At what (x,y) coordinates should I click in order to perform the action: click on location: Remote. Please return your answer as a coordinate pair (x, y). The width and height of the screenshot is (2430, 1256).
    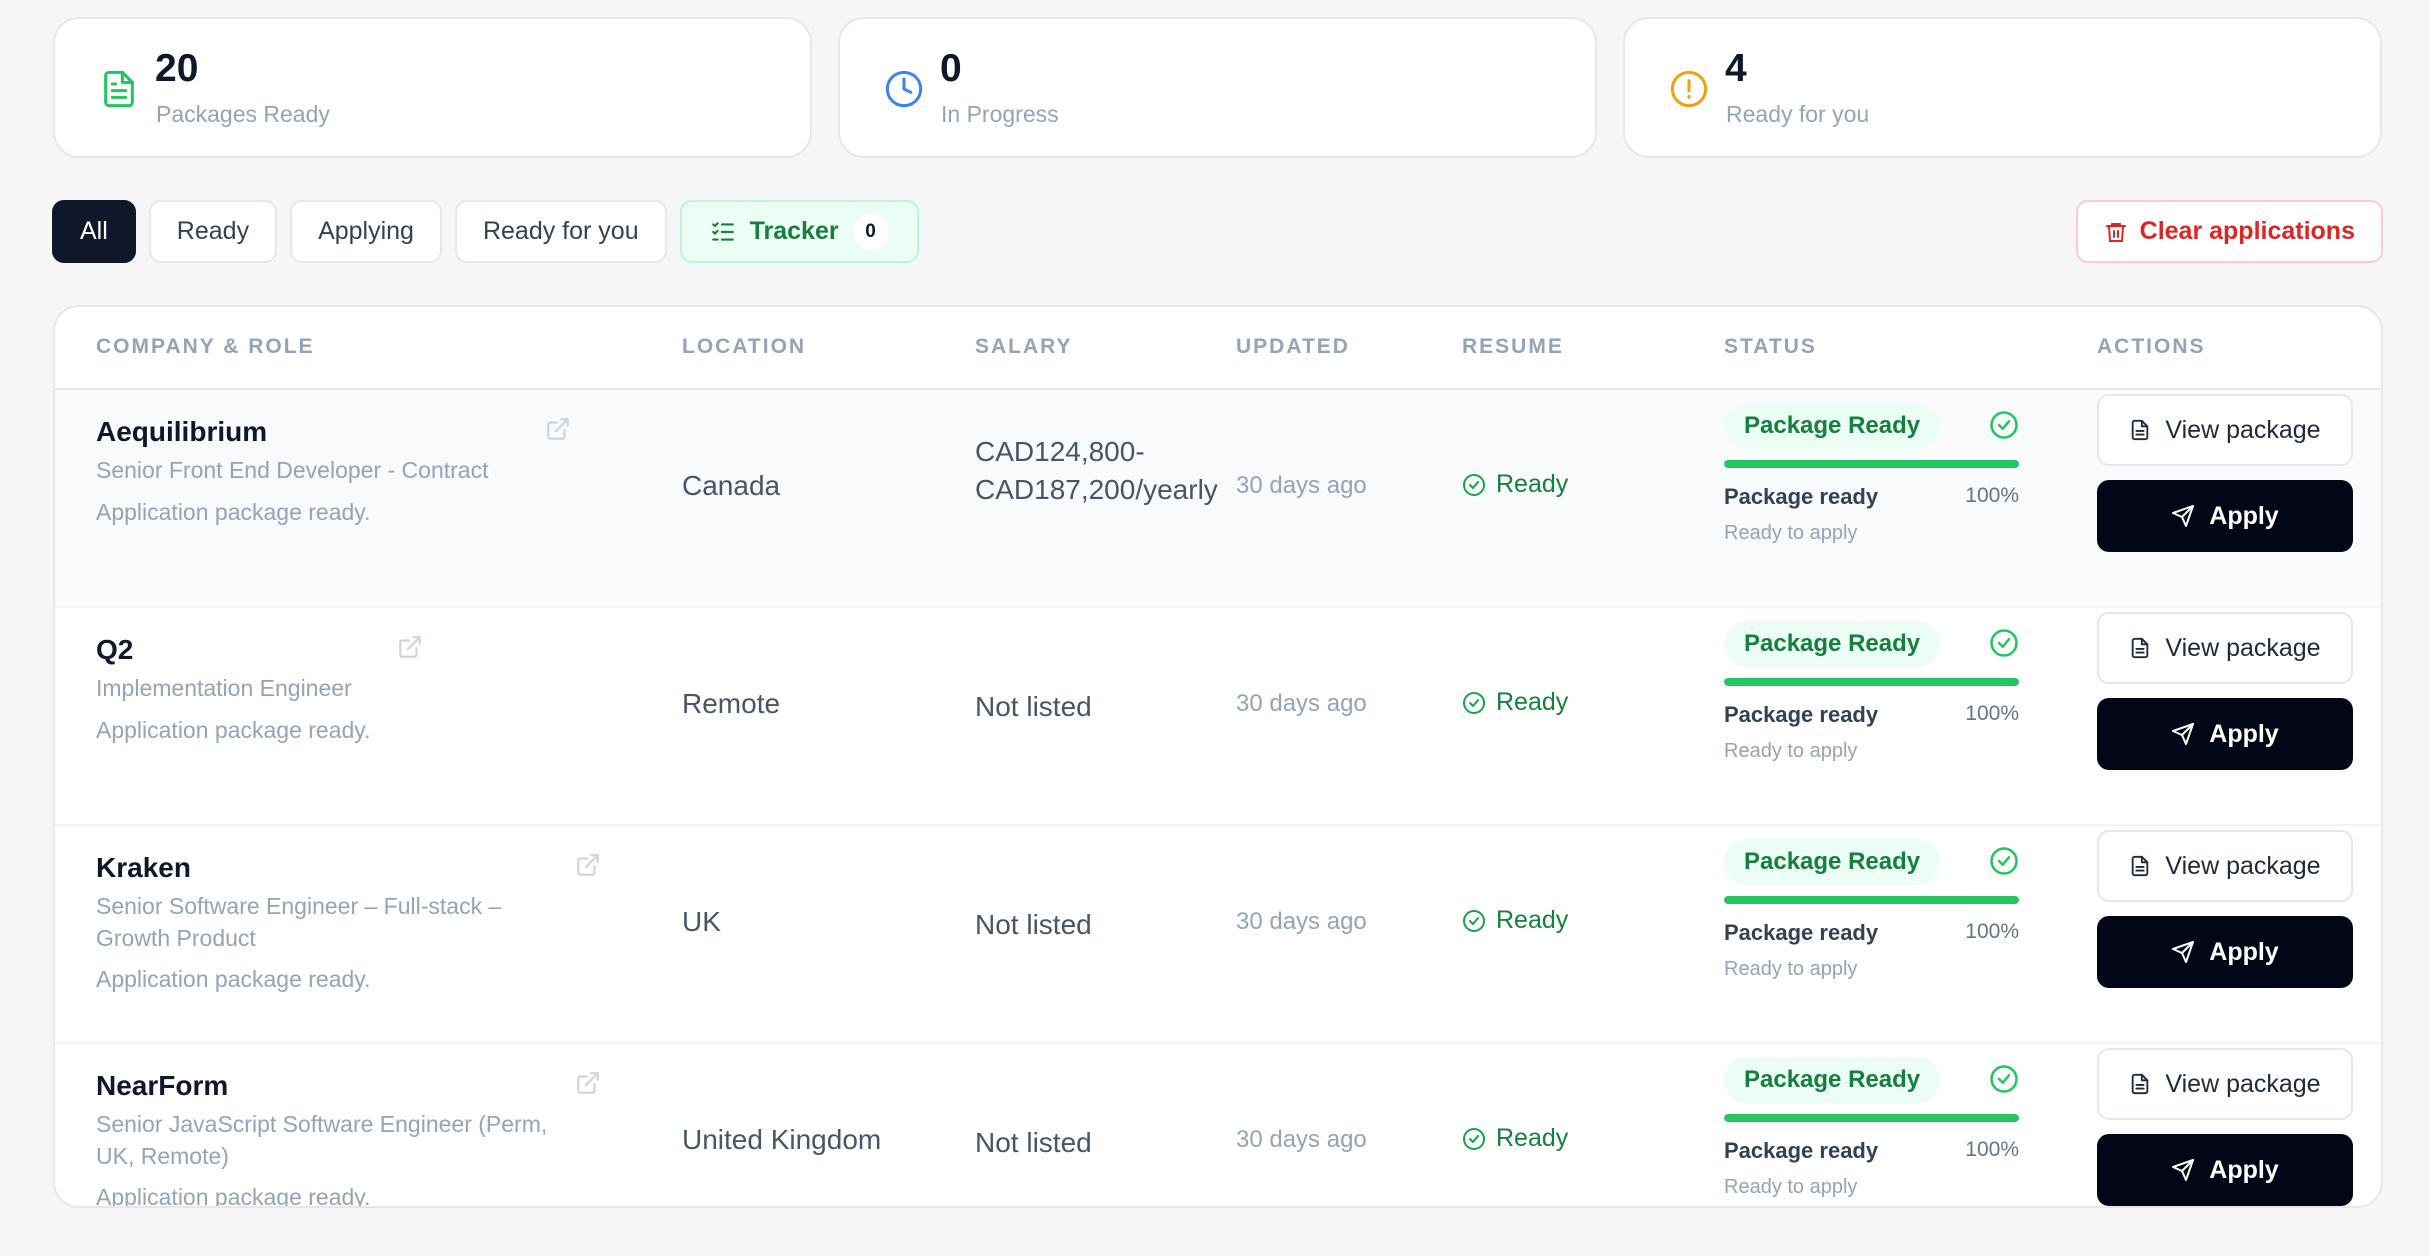
    Looking at the image, I should click on (731, 703).